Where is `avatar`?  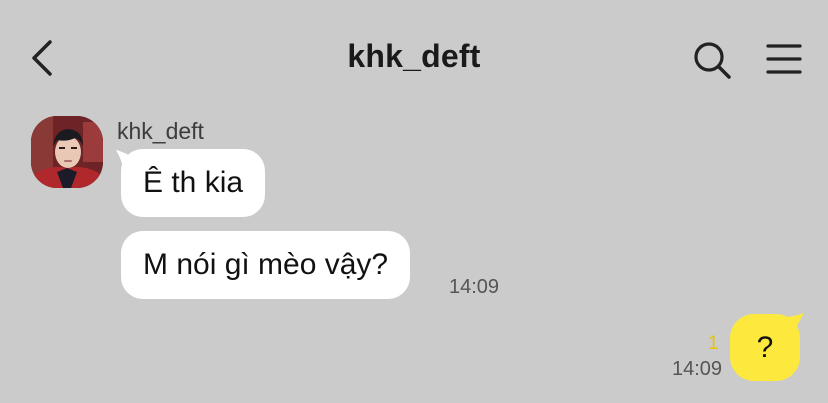
avatar is located at coordinates (67, 152).